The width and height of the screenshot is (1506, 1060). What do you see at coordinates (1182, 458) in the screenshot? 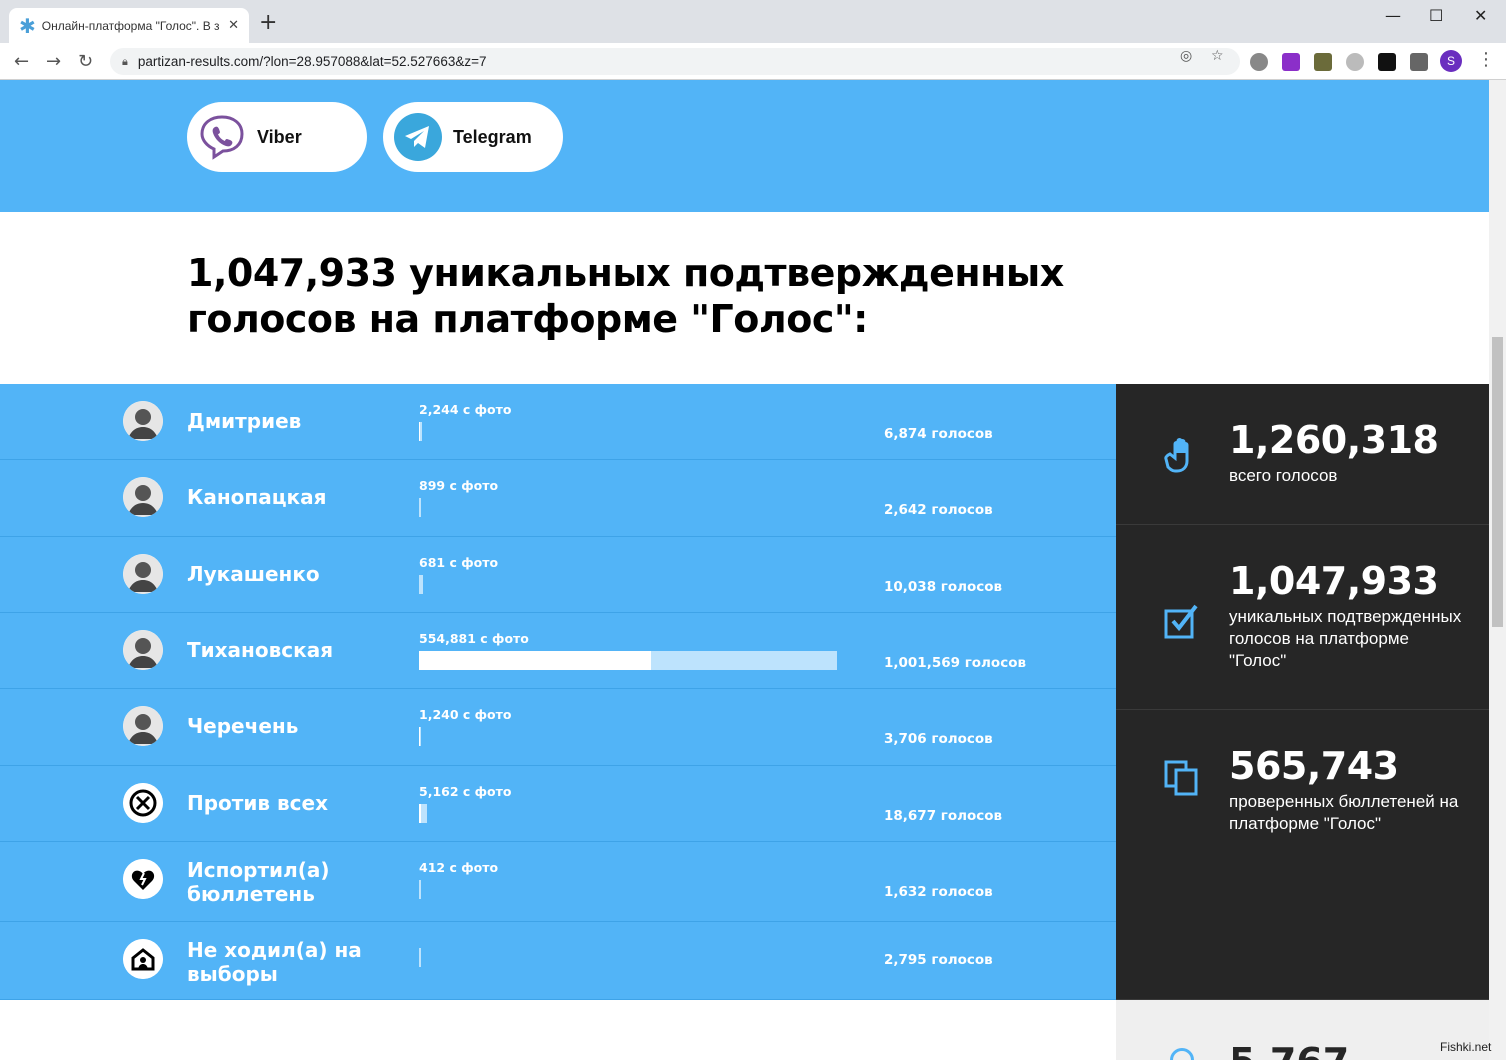
I see `hand-icon` at bounding box center [1182, 458].